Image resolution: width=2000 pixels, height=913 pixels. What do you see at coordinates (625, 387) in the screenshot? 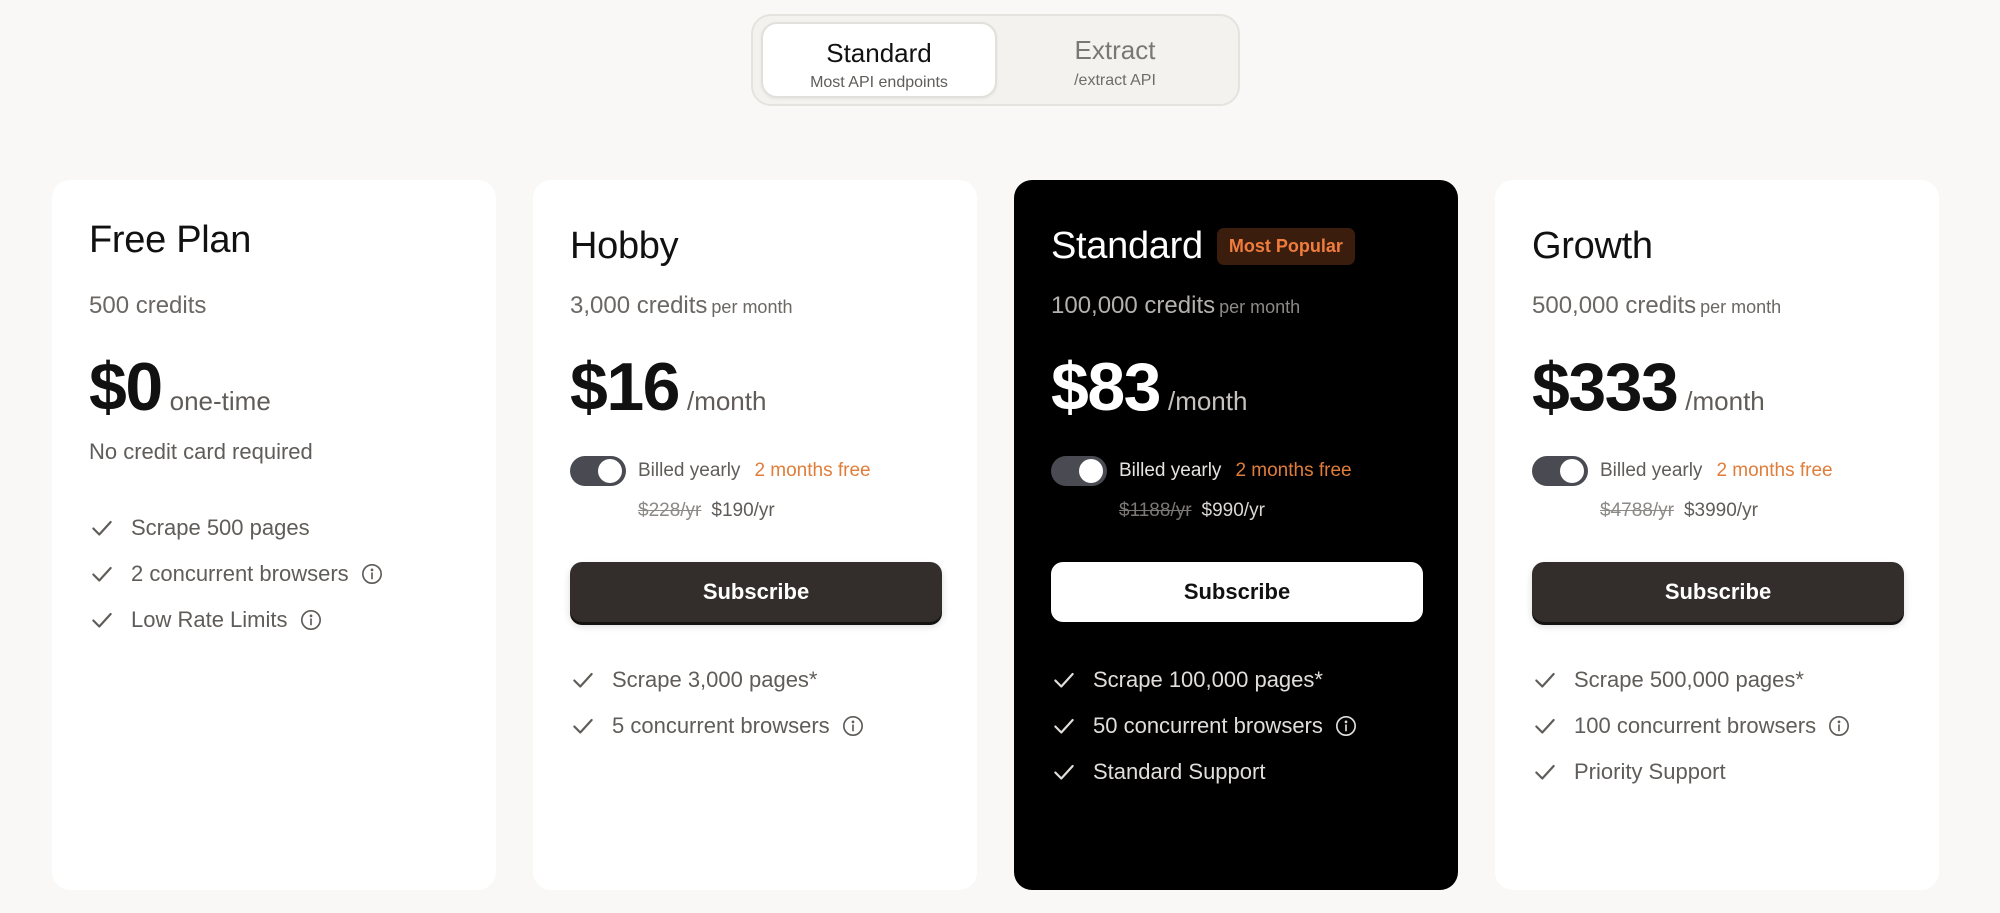
I see `plan-price: $16` at bounding box center [625, 387].